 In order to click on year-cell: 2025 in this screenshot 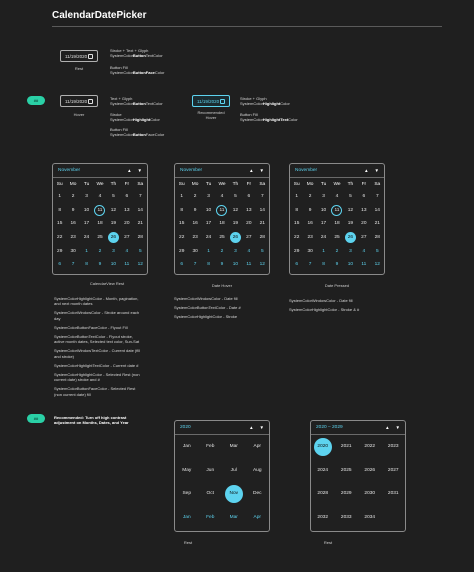, I will do `click(347, 470)`.